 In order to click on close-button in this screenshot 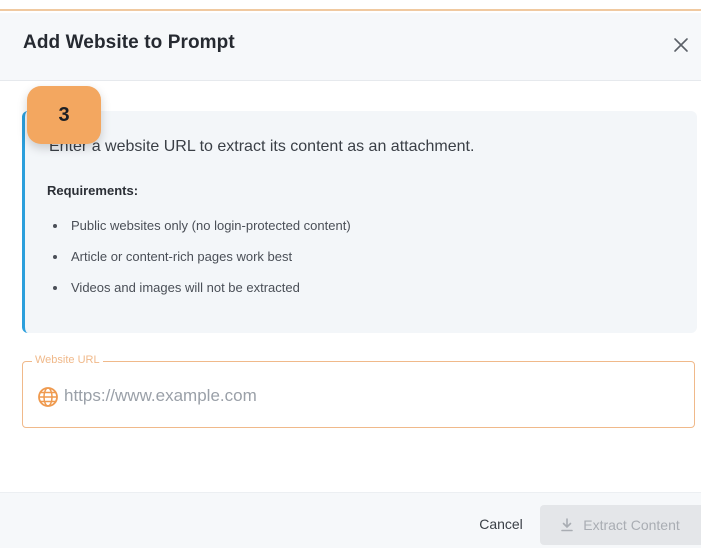, I will do `click(681, 45)`.